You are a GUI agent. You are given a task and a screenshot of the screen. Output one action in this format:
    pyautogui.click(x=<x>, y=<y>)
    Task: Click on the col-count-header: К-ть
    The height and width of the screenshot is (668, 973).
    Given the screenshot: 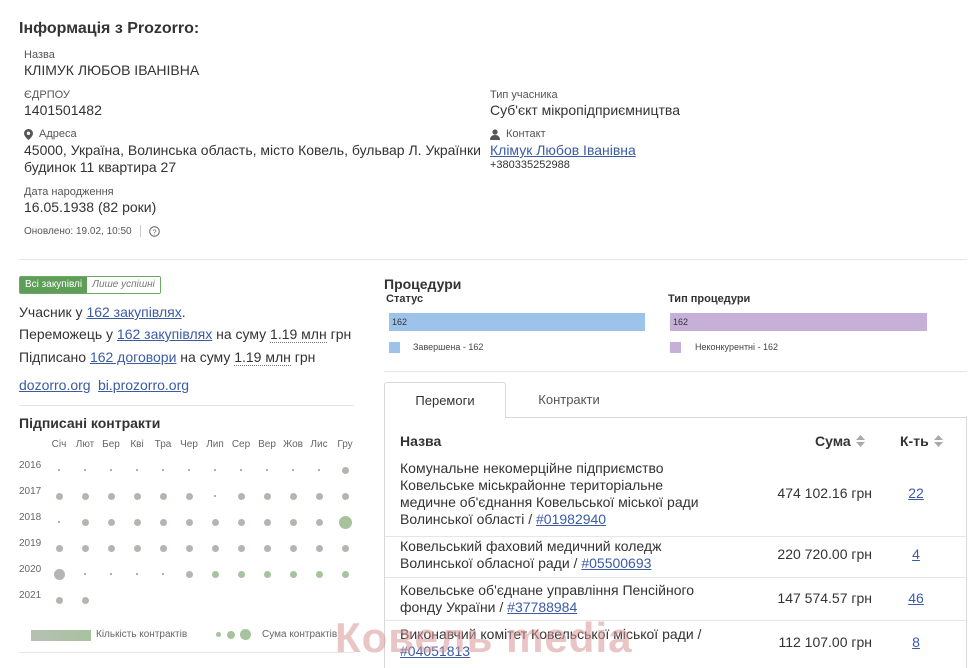 What is the action you would take?
    pyautogui.click(x=921, y=441)
    